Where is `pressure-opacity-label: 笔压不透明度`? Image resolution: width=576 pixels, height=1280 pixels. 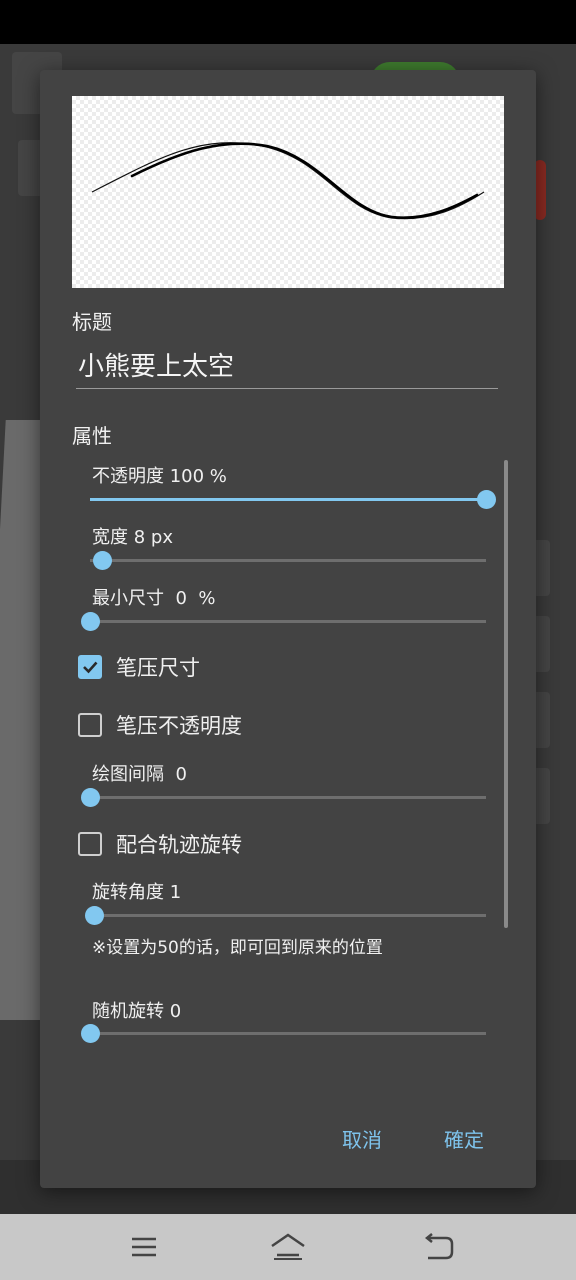 pressure-opacity-label: 笔压不透明度 is located at coordinates (179, 726).